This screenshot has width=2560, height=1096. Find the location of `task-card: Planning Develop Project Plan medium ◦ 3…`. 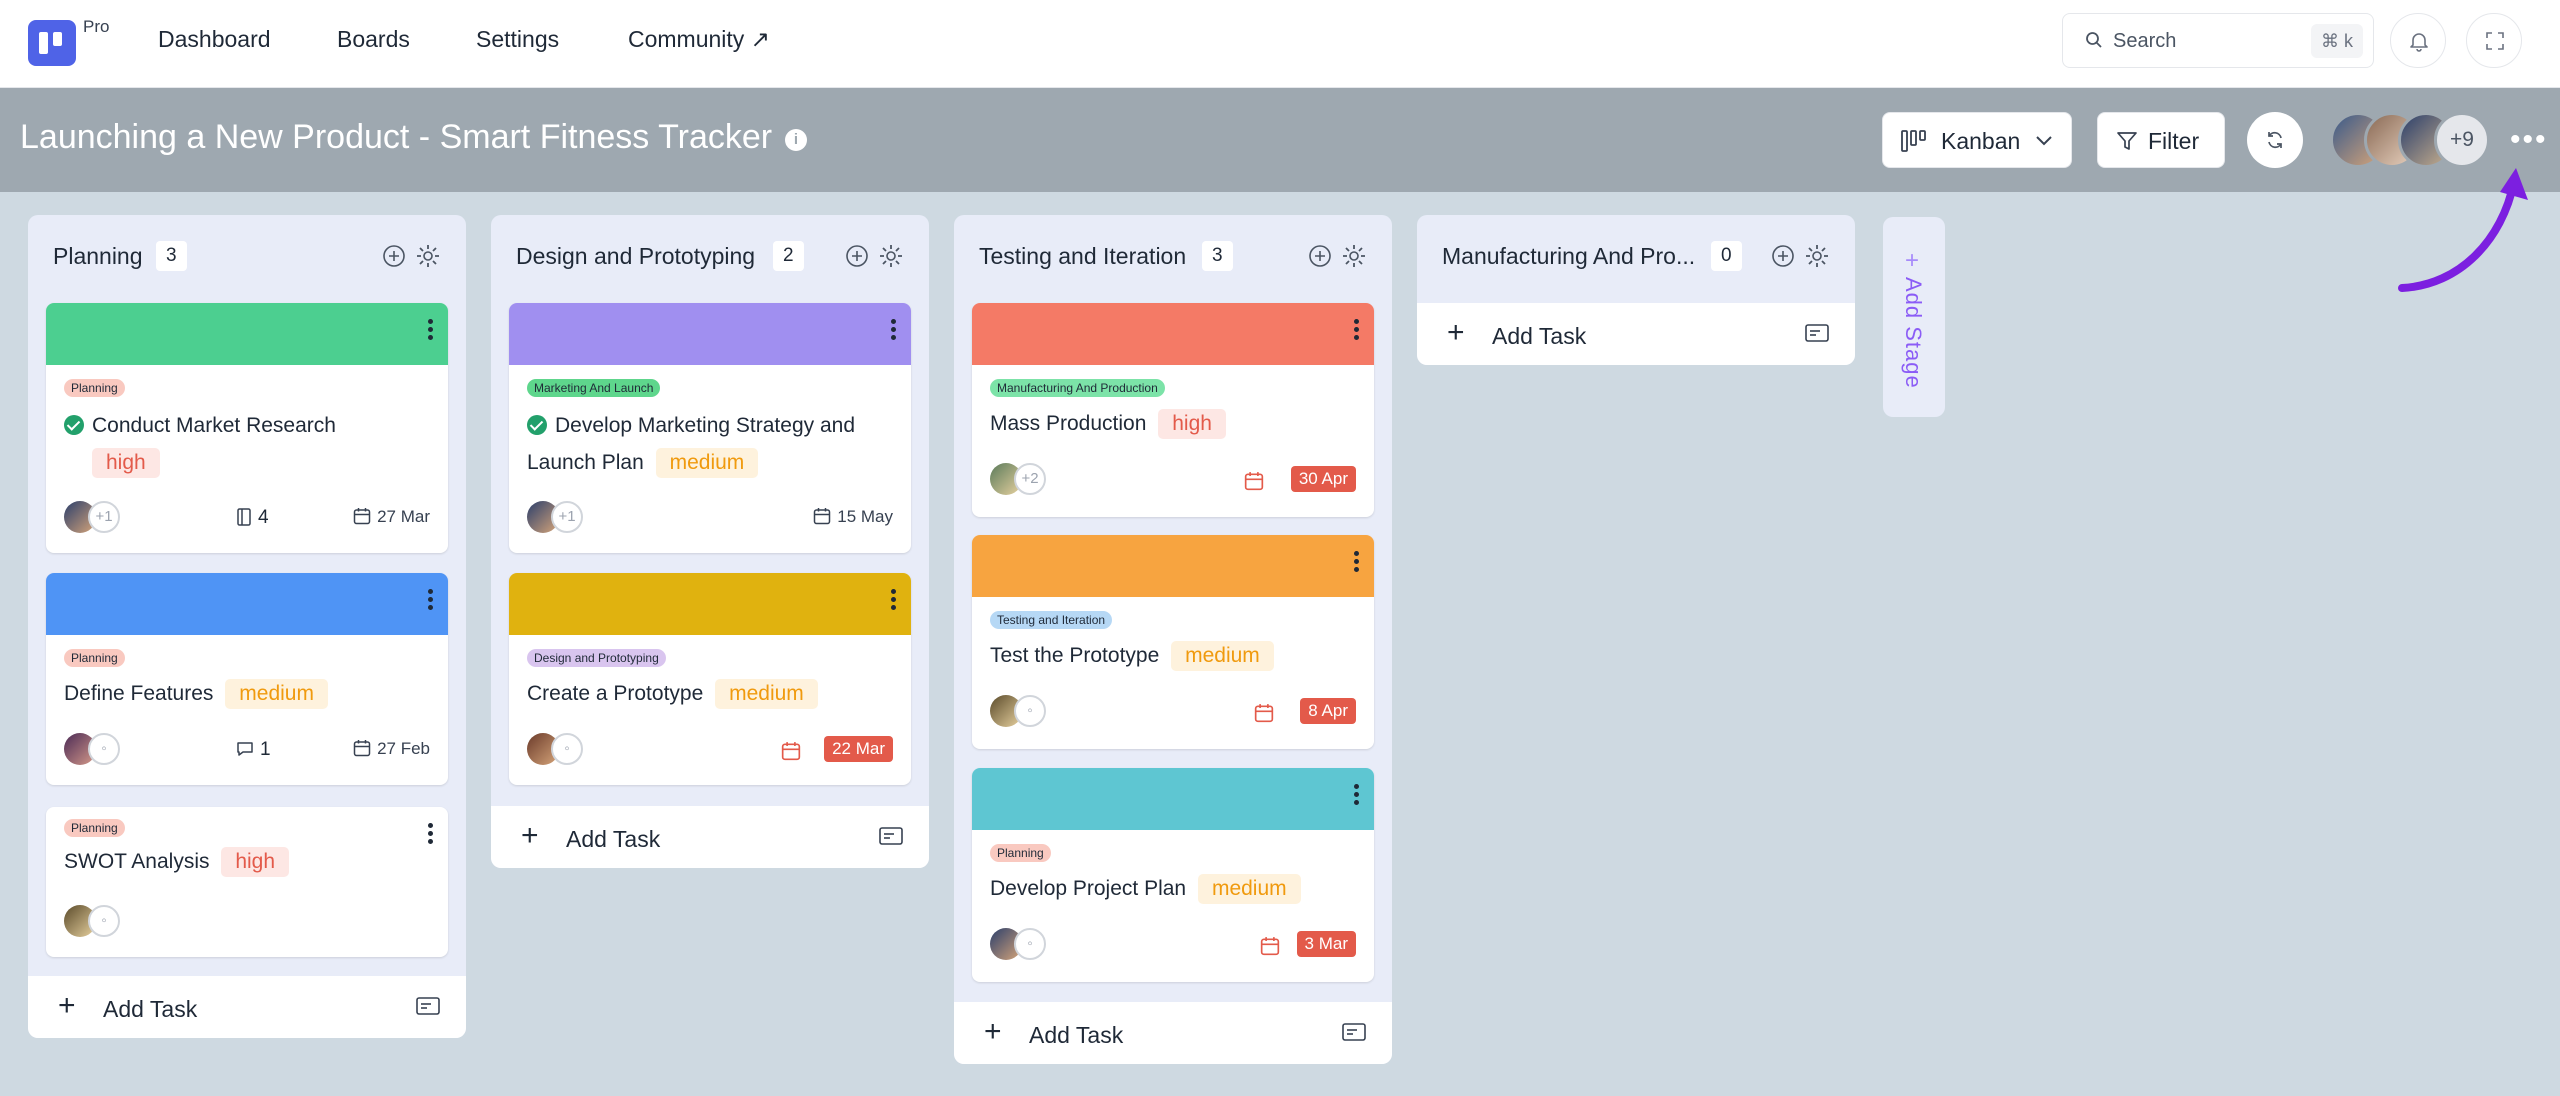

task-card: Planning Develop Project Plan medium ◦ 3… is located at coordinates (1173, 875).